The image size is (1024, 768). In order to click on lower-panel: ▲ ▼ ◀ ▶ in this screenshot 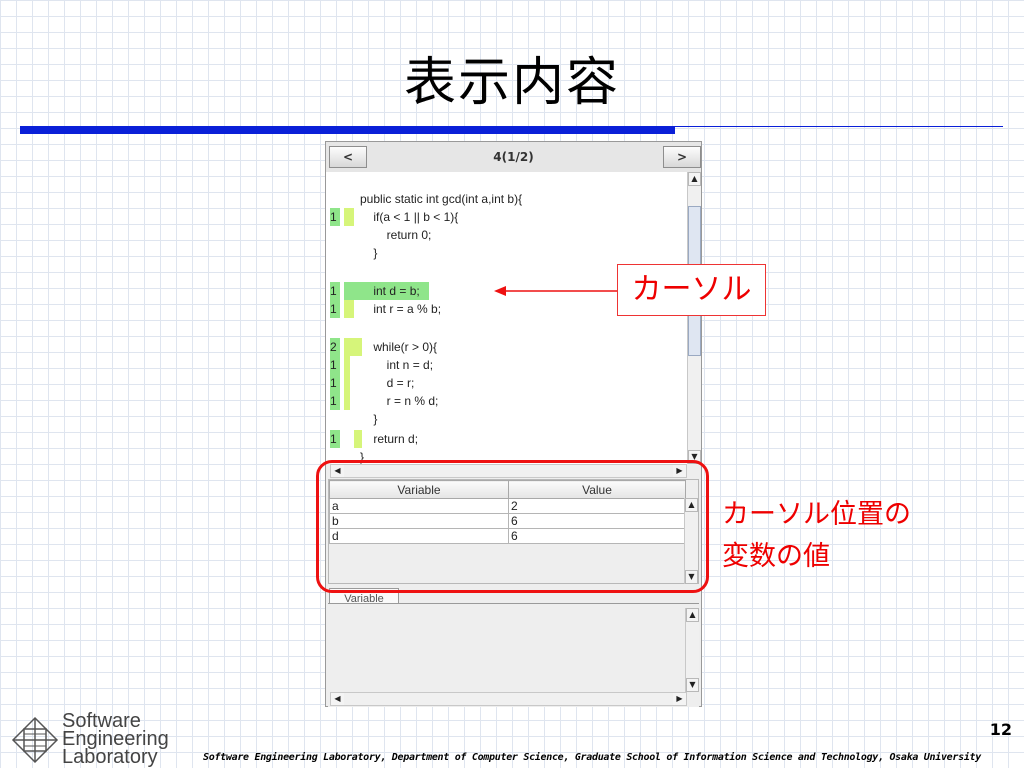, I will do `click(513, 655)`.